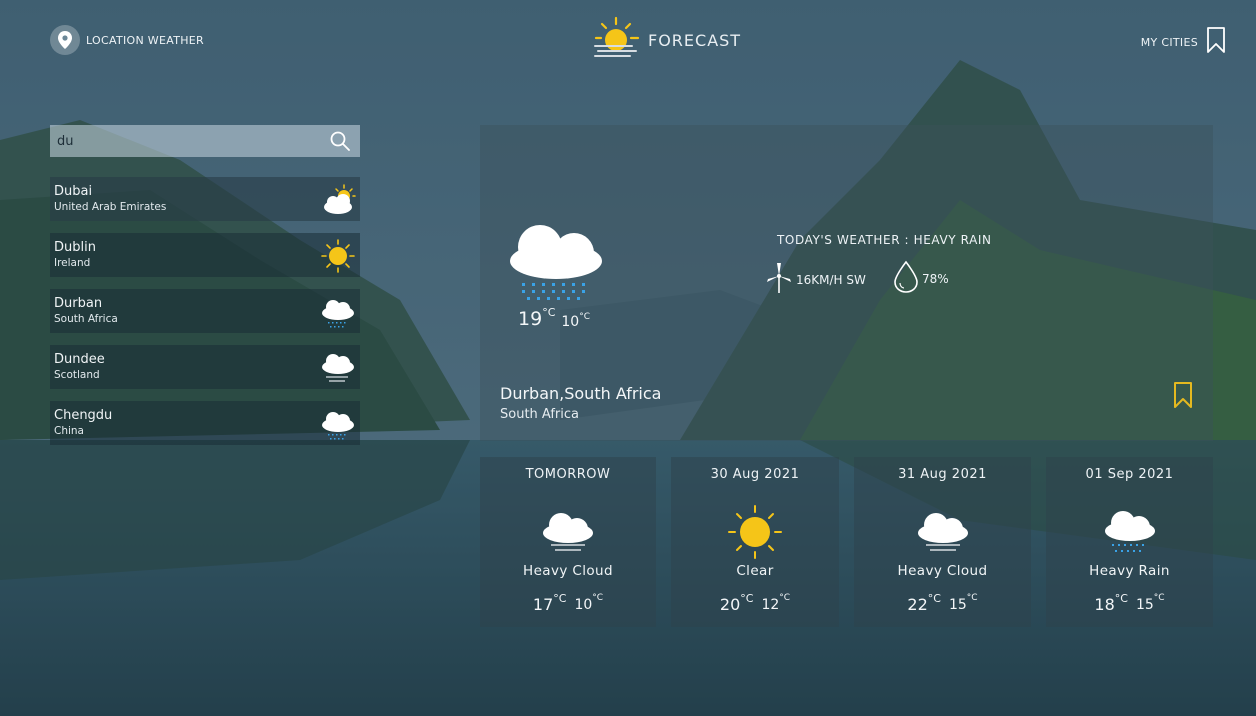  Describe the element at coordinates (770, 605) in the screenshot. I see `forecast-low: 12` at that location.